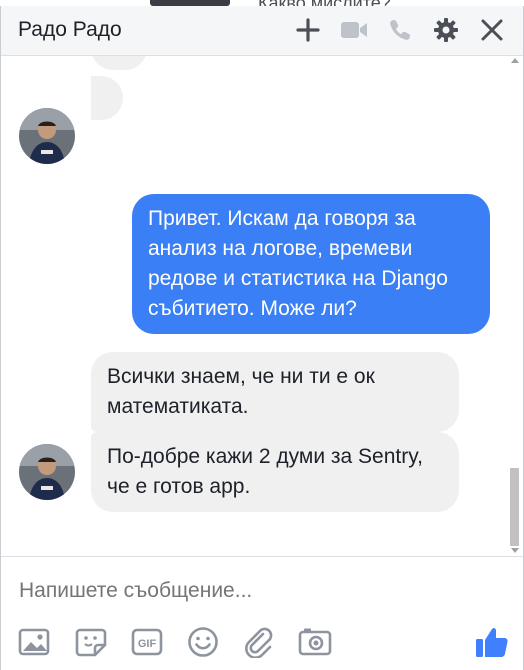 This screenshot has width=524, height=670. What do you see at coordinates (514, 507) in the screenshot?
I see `scrollbar-thumb` at bounding box center [514, 507].